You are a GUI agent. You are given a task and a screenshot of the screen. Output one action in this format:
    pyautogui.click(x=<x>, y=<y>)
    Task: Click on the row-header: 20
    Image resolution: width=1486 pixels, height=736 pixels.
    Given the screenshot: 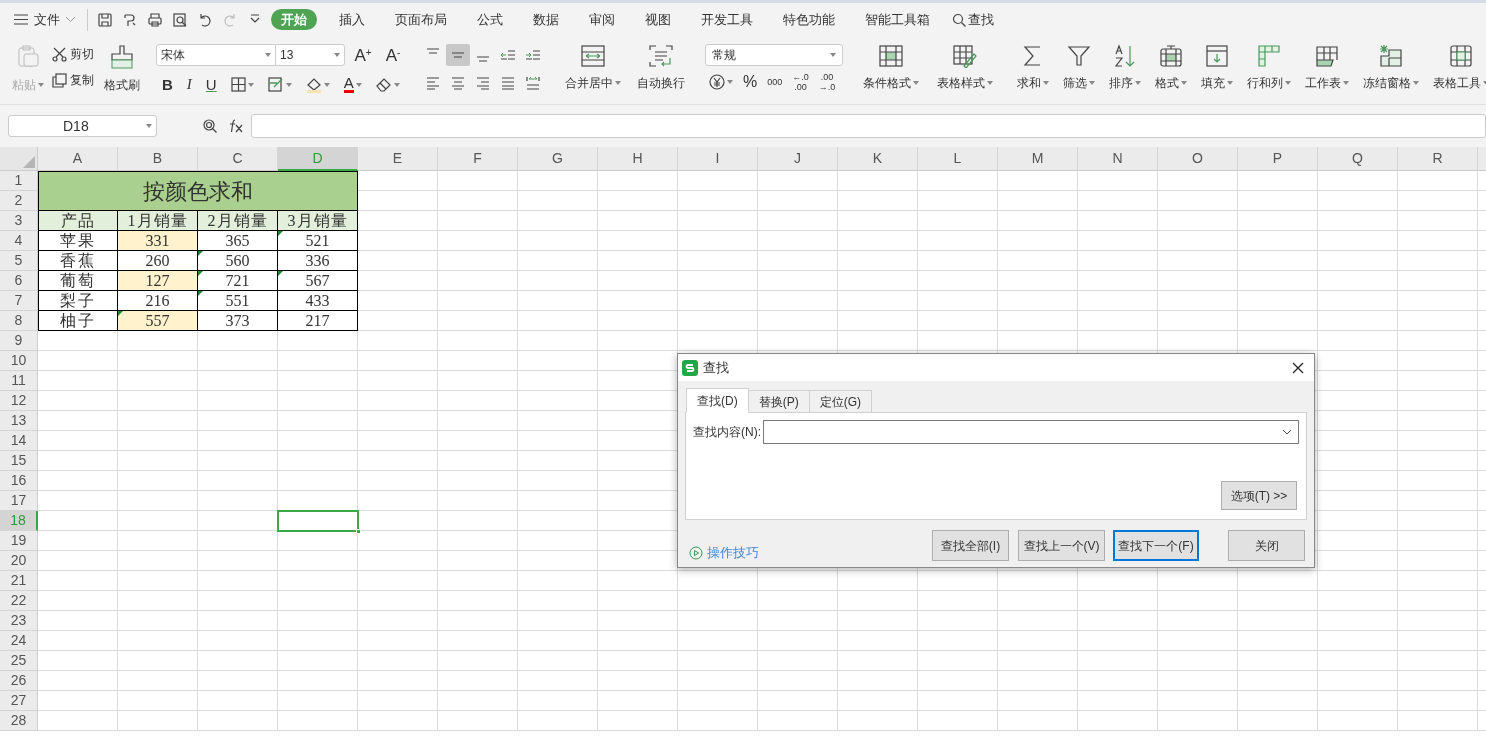 What is the action you would take?
    pyautogui.click(x=19, y=561)
    